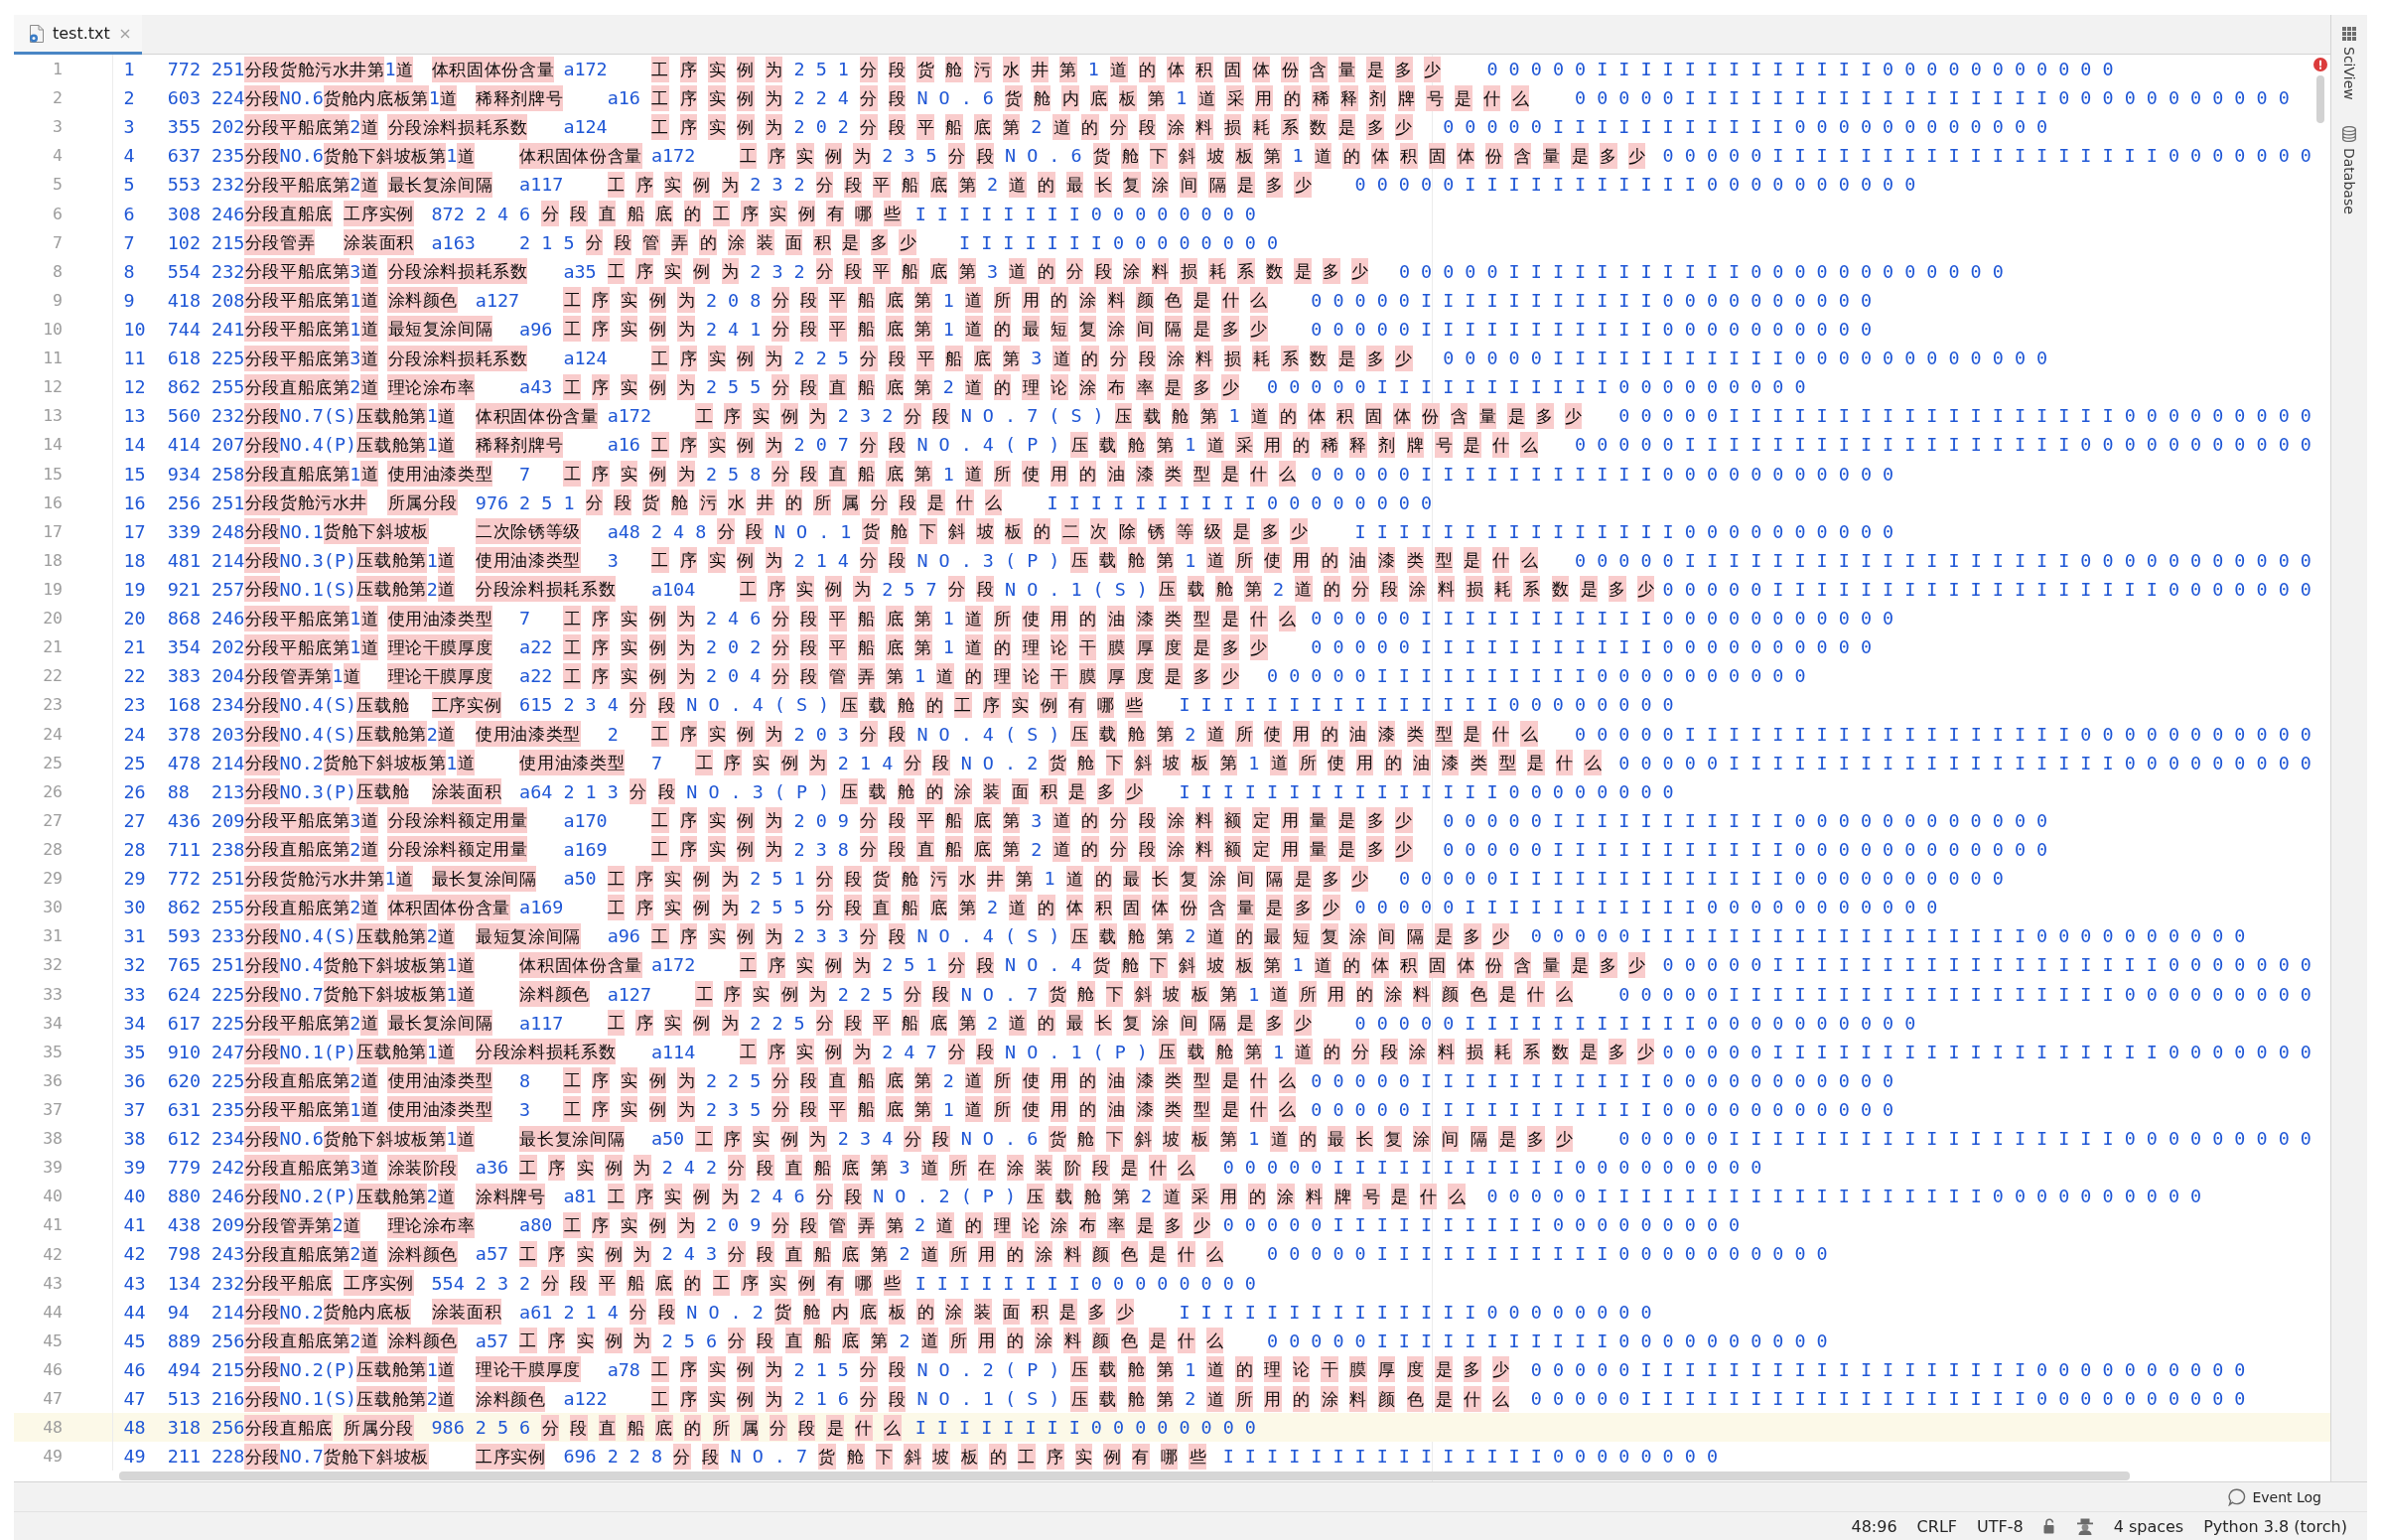 This screenshot has height=1540, width=2381. I want to click on line-number: 38, so click(53, 1139).